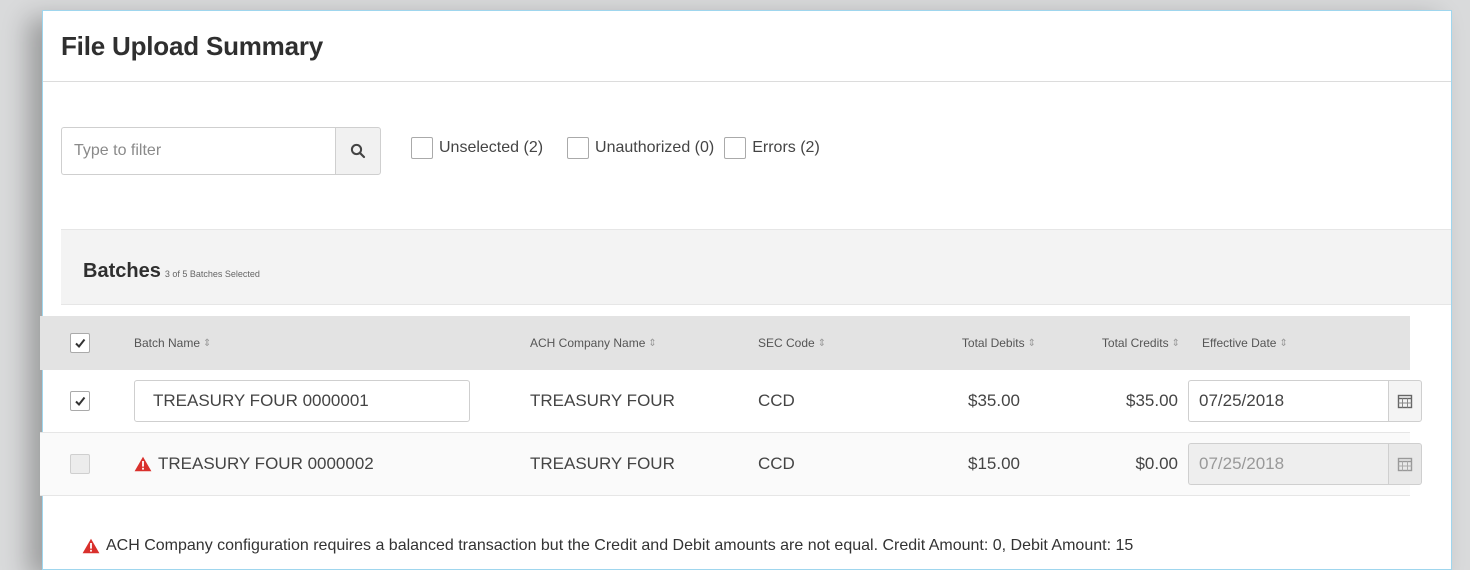 The image size is (1470, 570). I want to click on filter-group, so click(221, 151).